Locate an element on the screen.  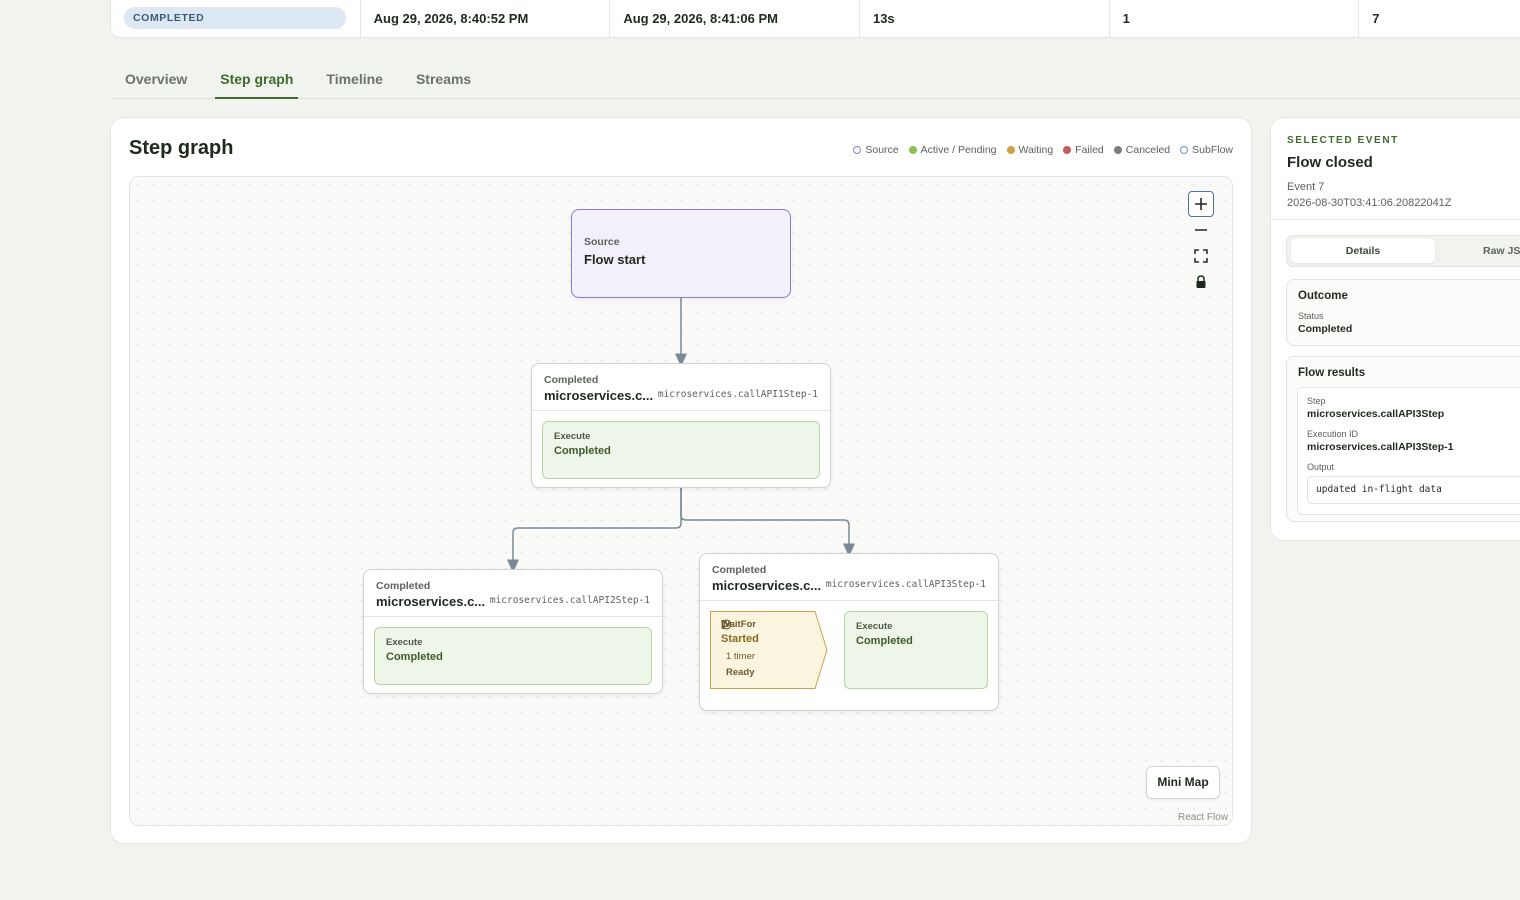
edge-step1-step3 is located at coordinates (767, 522).